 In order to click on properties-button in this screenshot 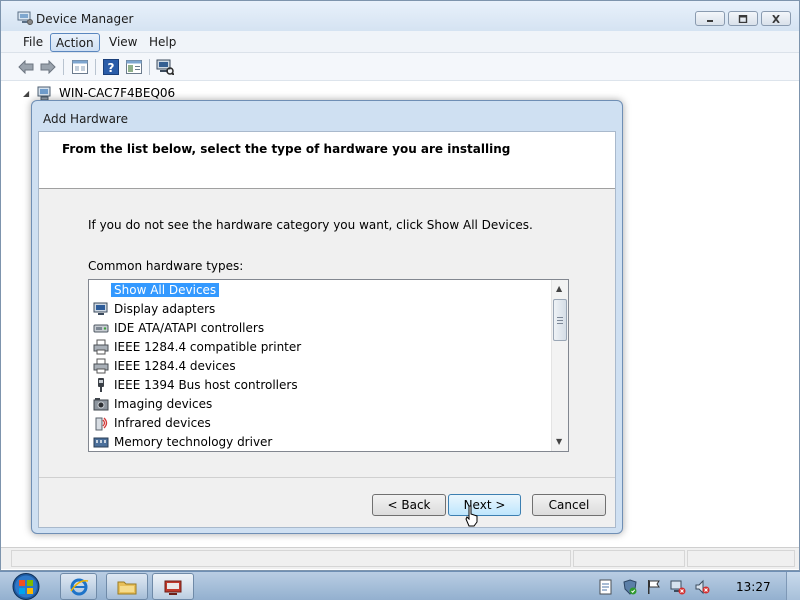, I will do `click(80, 66)`.